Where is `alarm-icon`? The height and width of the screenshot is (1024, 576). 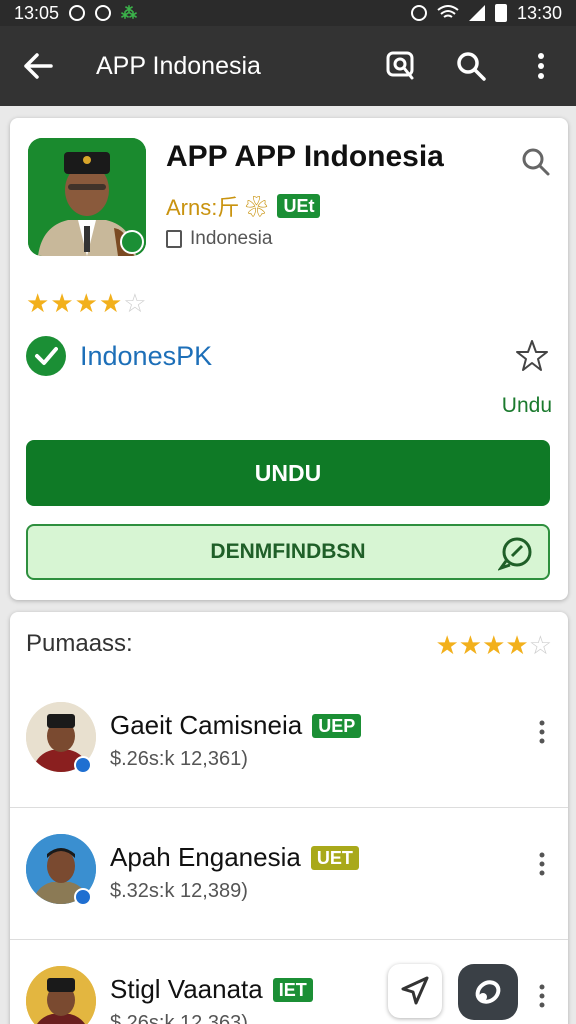 alarm-icon is located at coordinates (418, 13).